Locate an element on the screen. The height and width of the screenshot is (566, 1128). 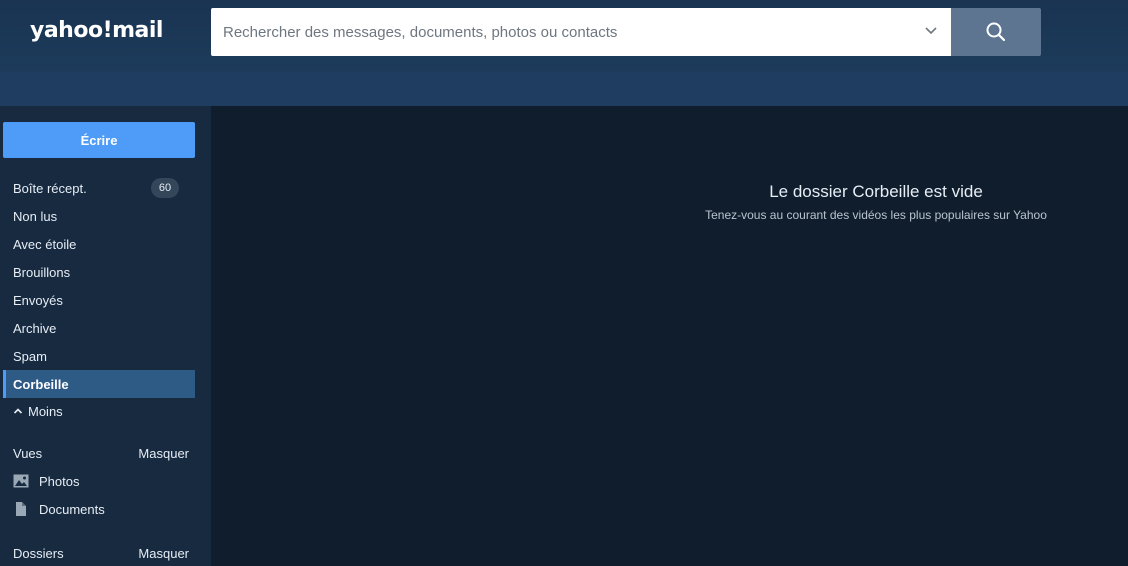
image-icon is located at coordinates (21, 481).